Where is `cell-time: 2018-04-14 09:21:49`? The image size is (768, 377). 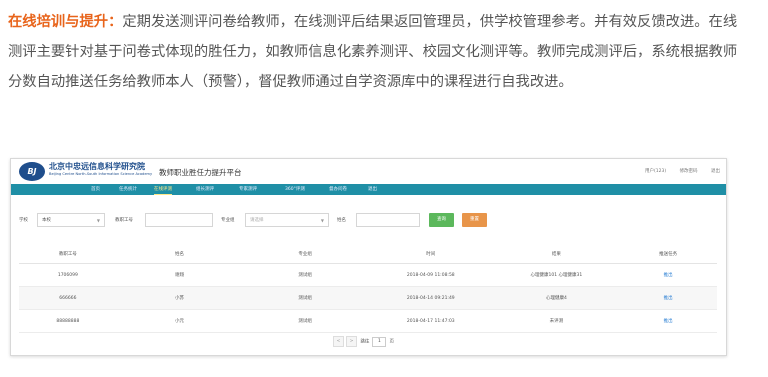 cell-time: 2018-04-14 09:21:49 is located at coordinates (430, 298).